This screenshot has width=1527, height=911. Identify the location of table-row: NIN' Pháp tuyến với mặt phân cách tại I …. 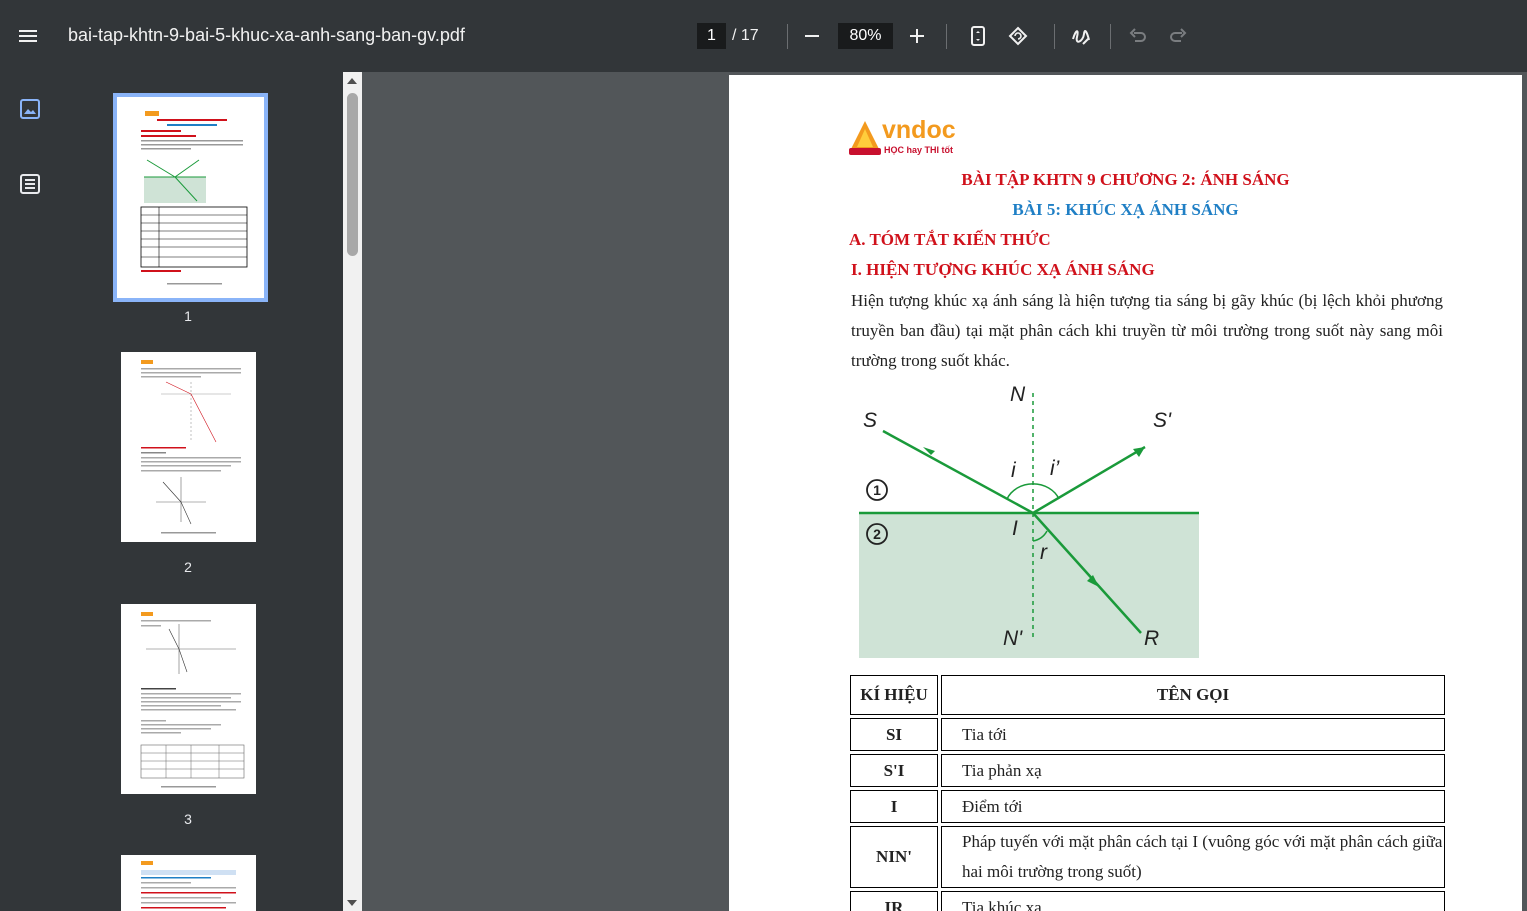
(1147, 857).